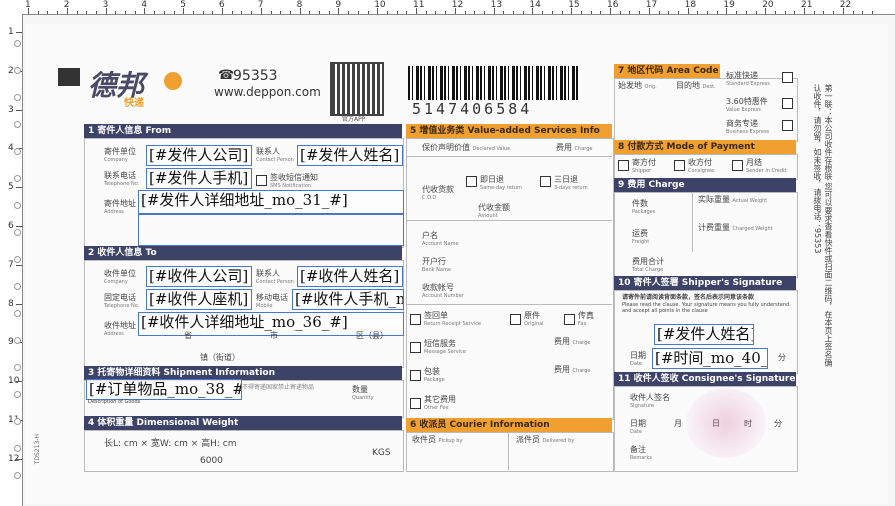 The height and width of the screenshot is (506, 895). I want to click on sec2-address-label: 收件地址 Address, so click(120, 329).